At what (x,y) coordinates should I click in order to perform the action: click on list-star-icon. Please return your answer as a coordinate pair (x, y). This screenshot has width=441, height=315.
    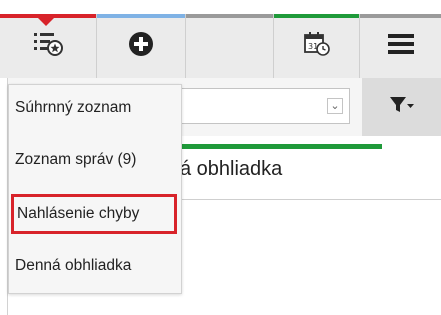
    Looking at the image, I should click on (48, 46).